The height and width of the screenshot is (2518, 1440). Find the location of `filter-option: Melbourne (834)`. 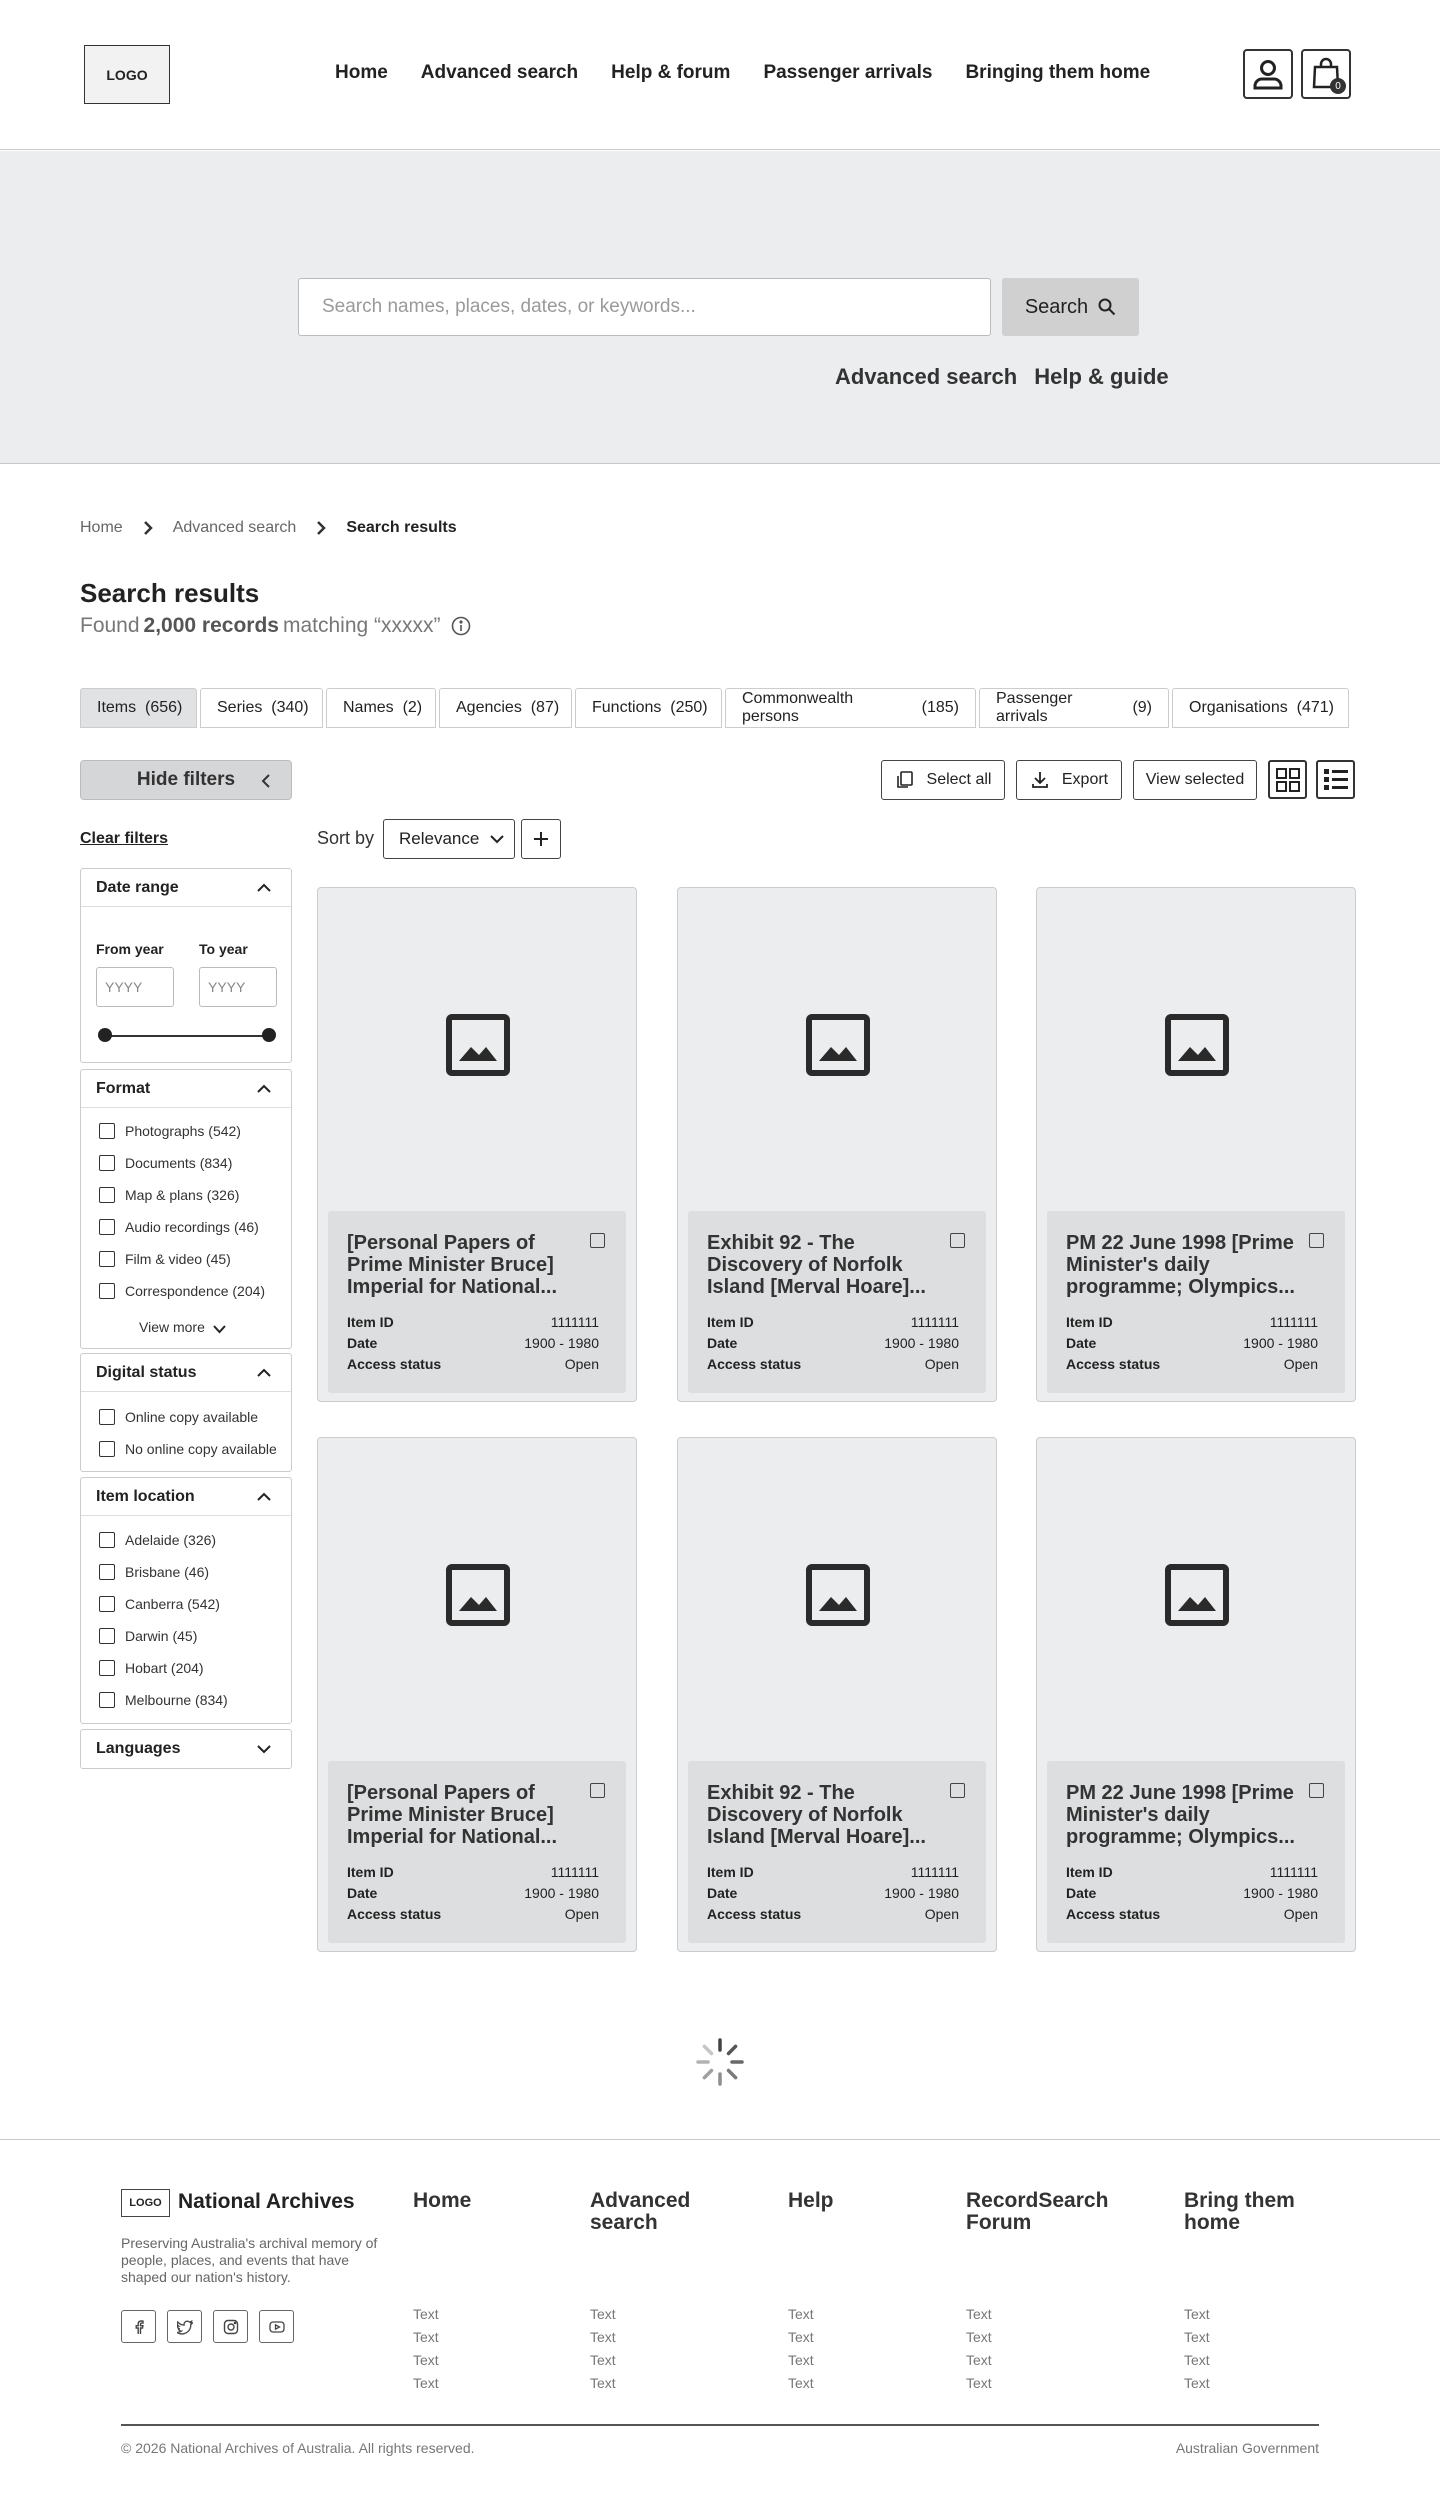

filter-option: Melbourne (834) is located at coordinates (163, 1700).